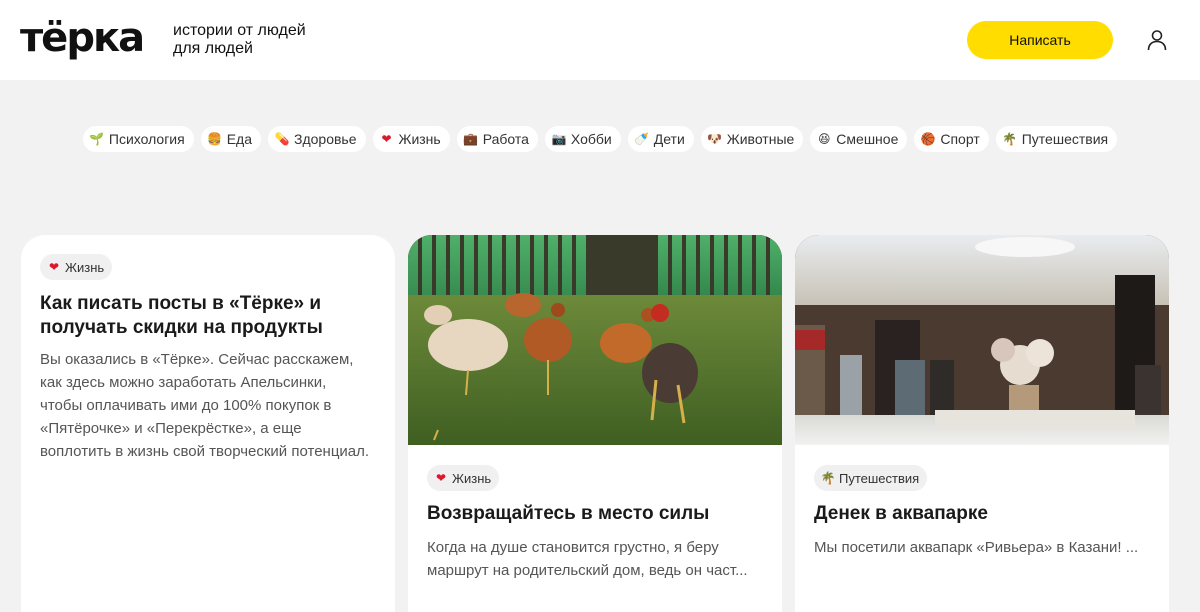  What do you see at coordinates (146, 139) in the screenshot?
I see `tag-label: Психология` at bounding box center [146, 139].